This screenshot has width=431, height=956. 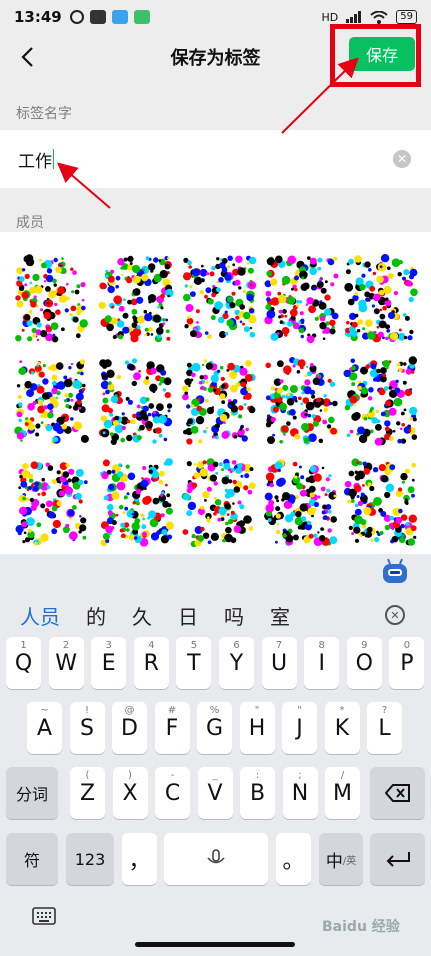 I want to click on key-label: J, so click(x=299, y=728).